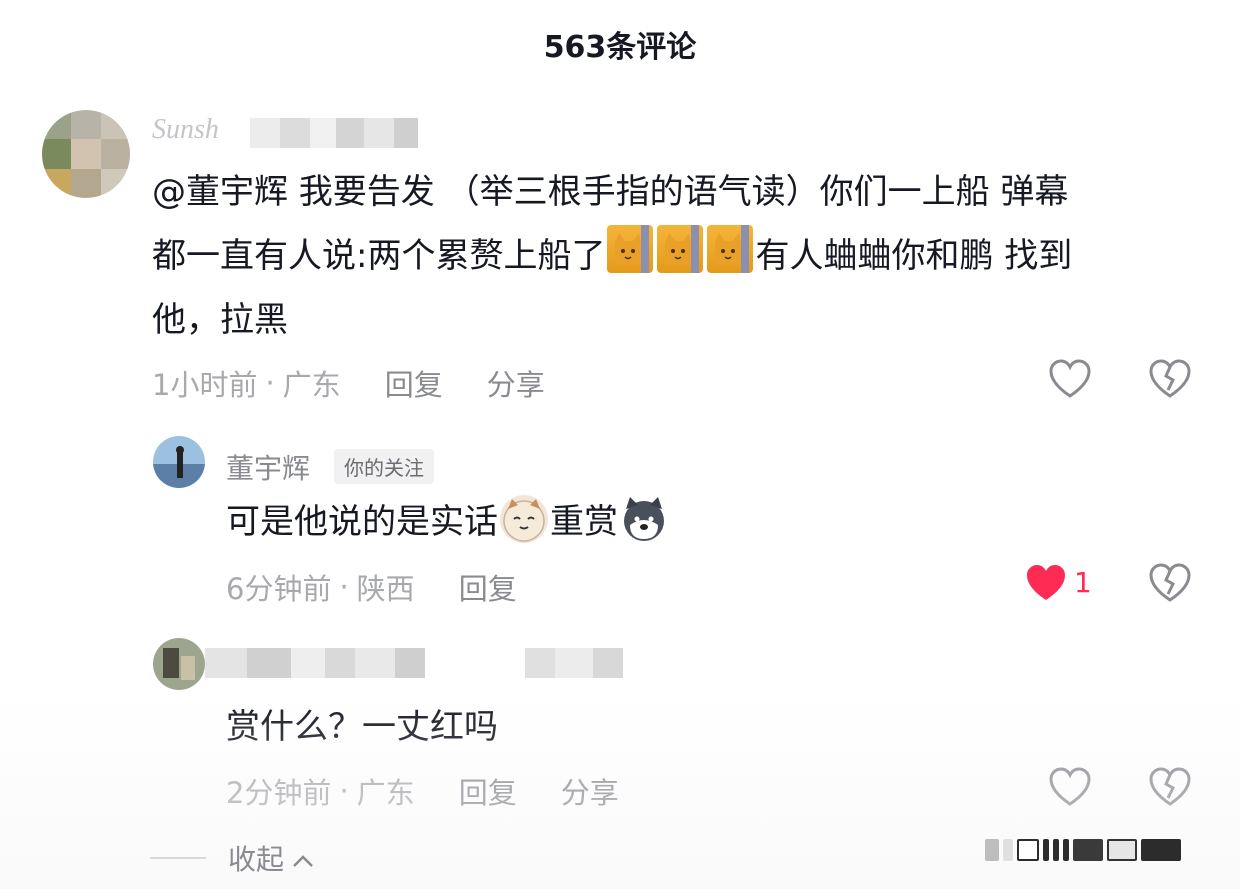 Image resolution: width=1240 pixels, height=889 pixels. Describe the element at coordinates (279, 589) in the screenshot. I see `reply-time: 6分钟前` at that location.